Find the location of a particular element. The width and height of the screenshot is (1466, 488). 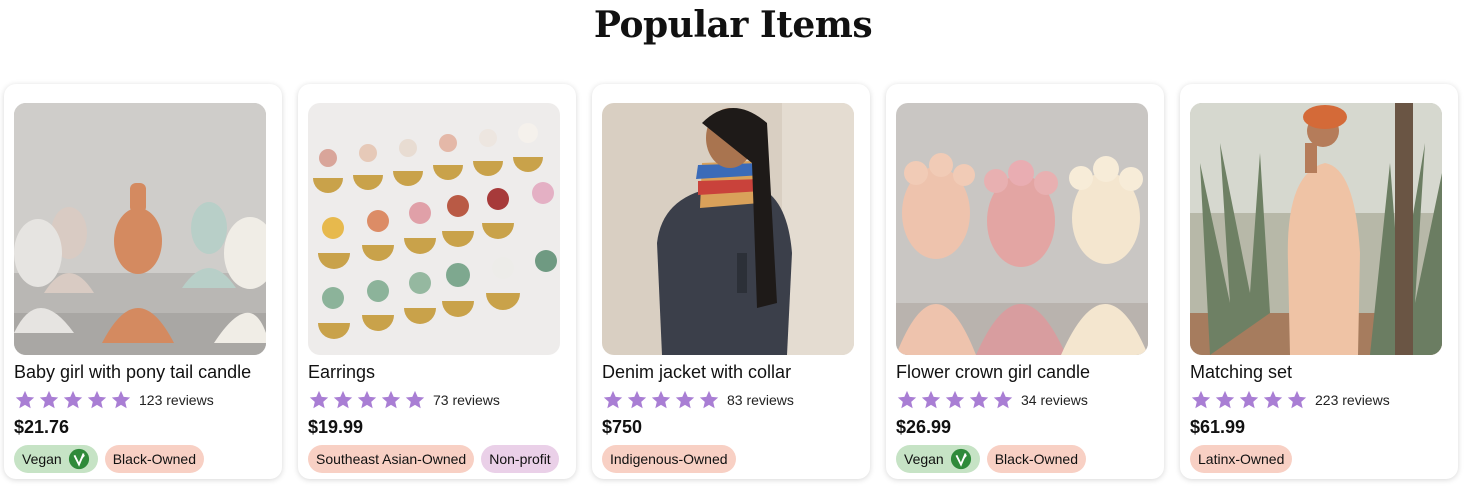

tag-label: Latinx-Owned is located at coordinates (1241, 459).